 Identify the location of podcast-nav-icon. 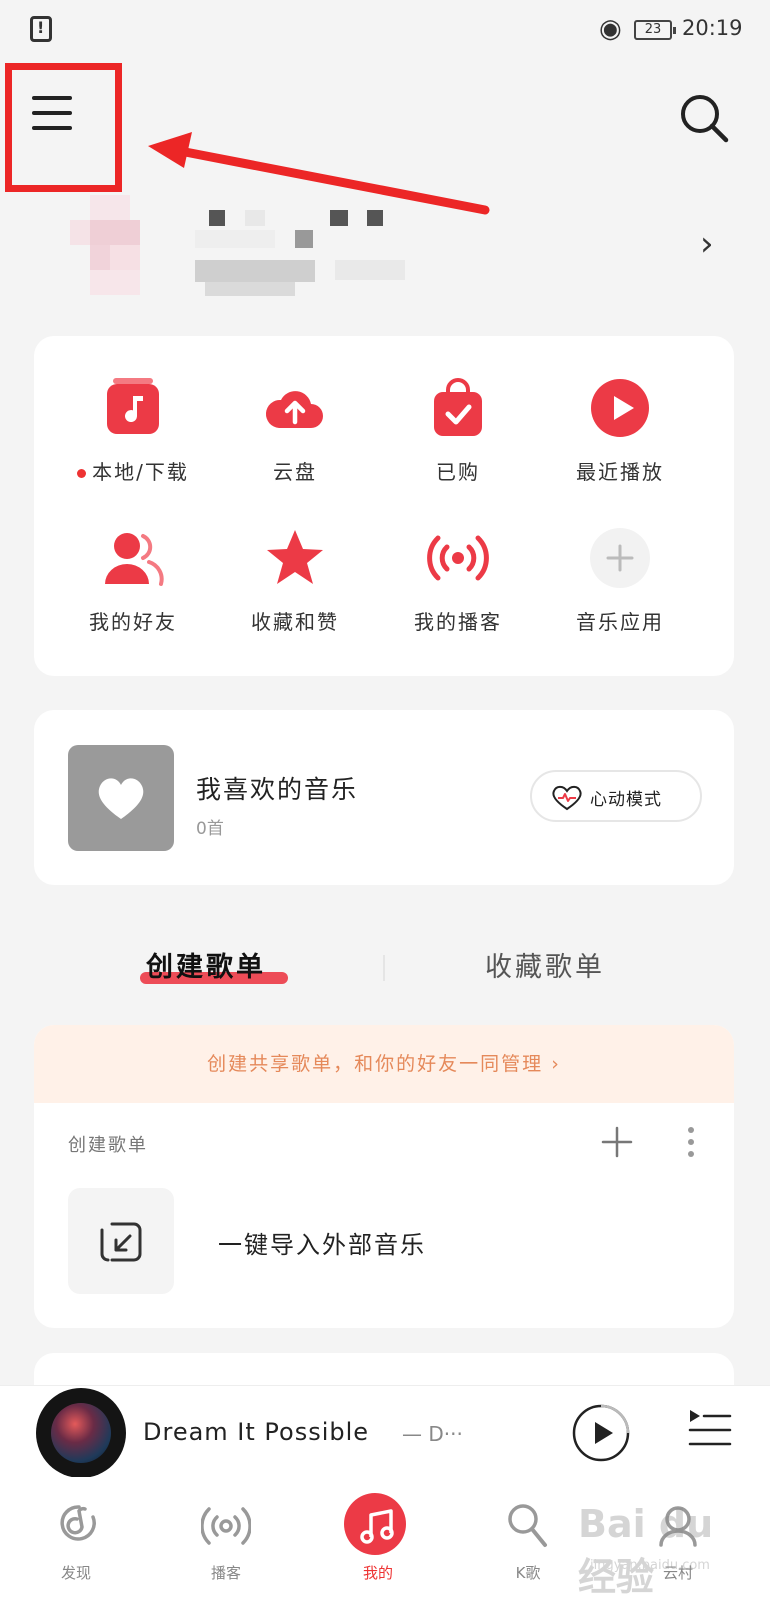
(226, 1526).